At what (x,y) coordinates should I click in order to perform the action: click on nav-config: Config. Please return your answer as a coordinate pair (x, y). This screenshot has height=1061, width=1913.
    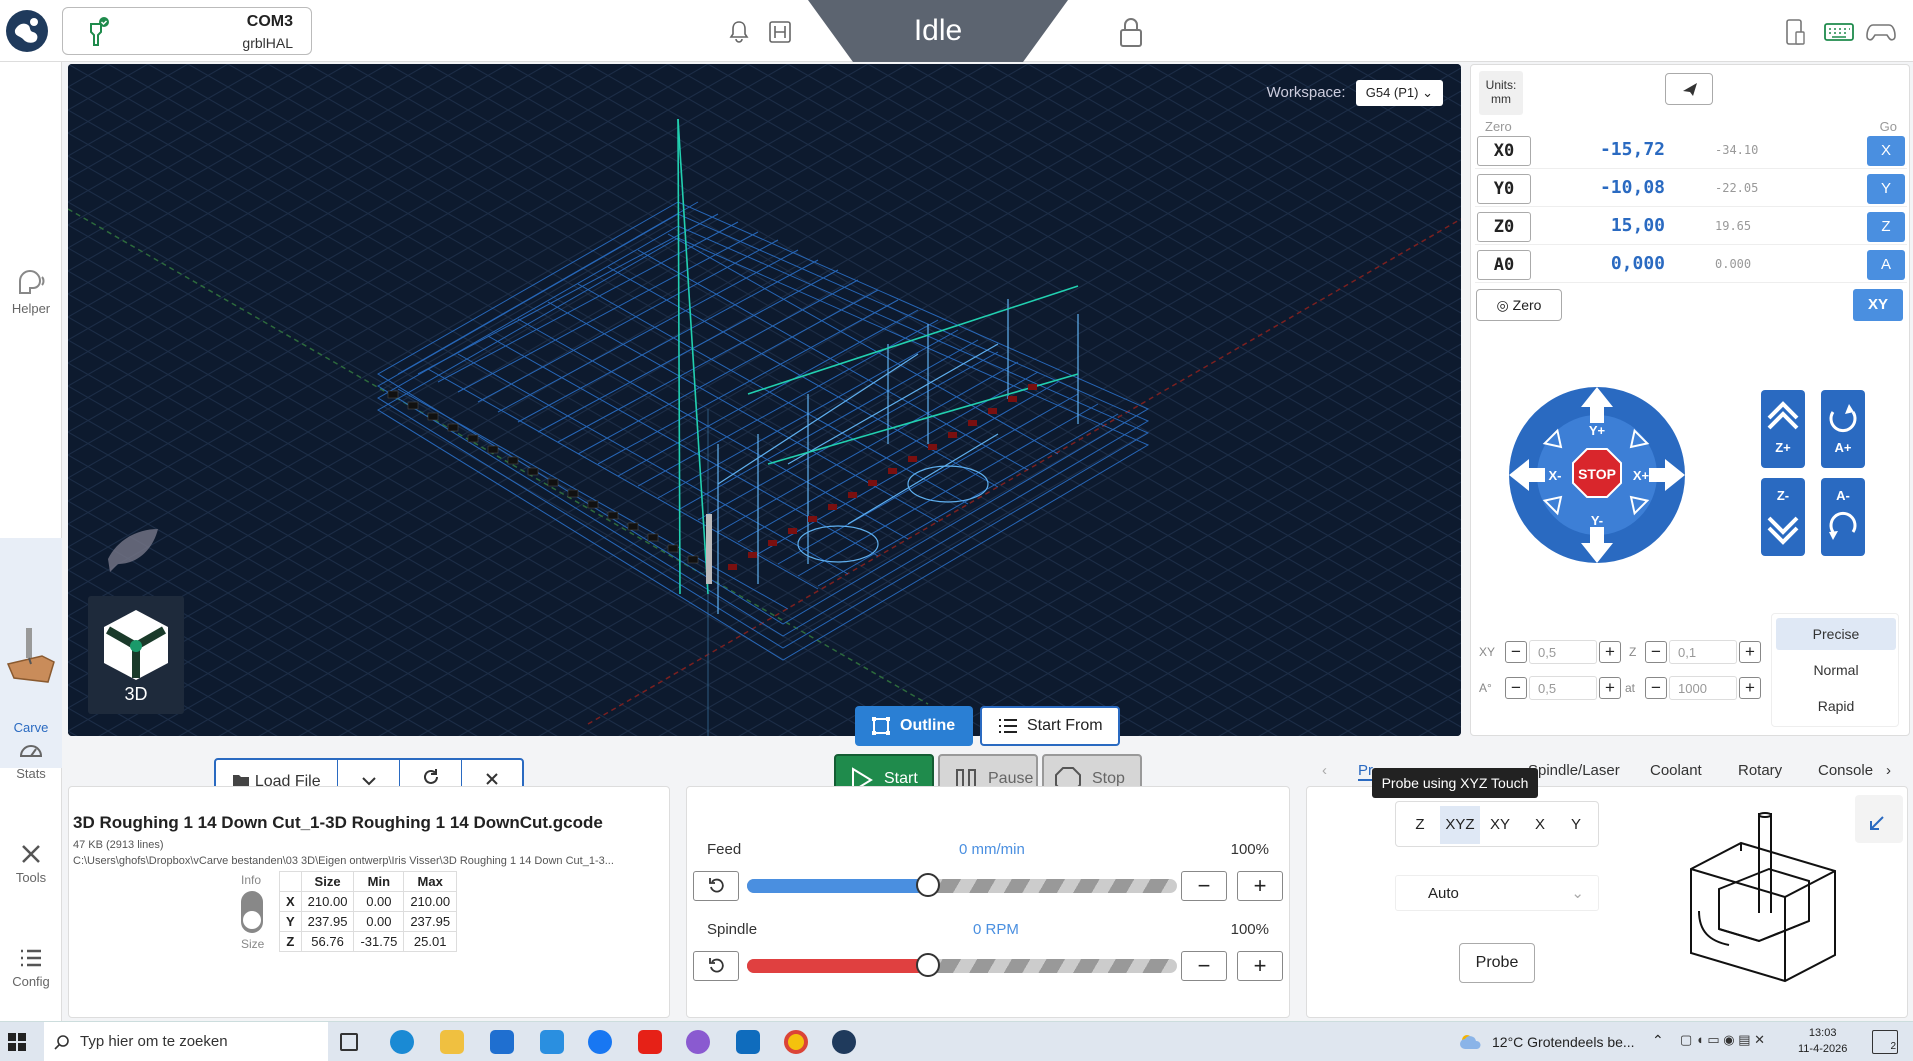
    Looking at the image, I should click on (31, 967).